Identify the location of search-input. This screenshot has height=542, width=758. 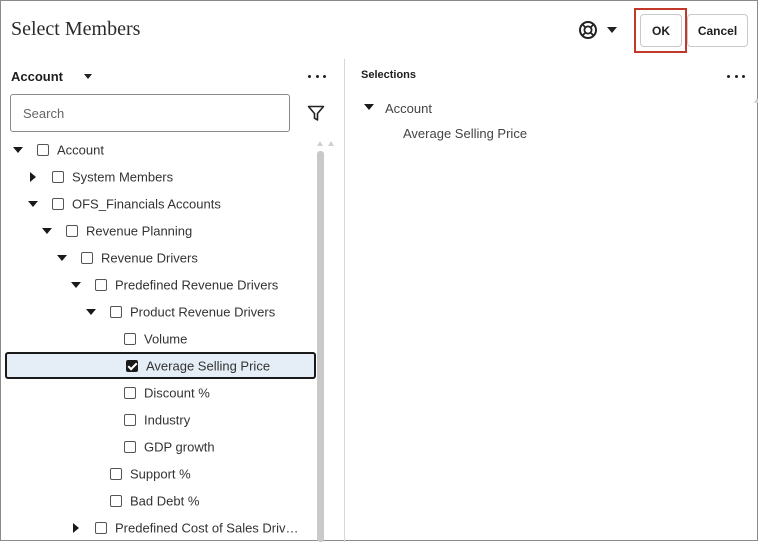
(150, 113).